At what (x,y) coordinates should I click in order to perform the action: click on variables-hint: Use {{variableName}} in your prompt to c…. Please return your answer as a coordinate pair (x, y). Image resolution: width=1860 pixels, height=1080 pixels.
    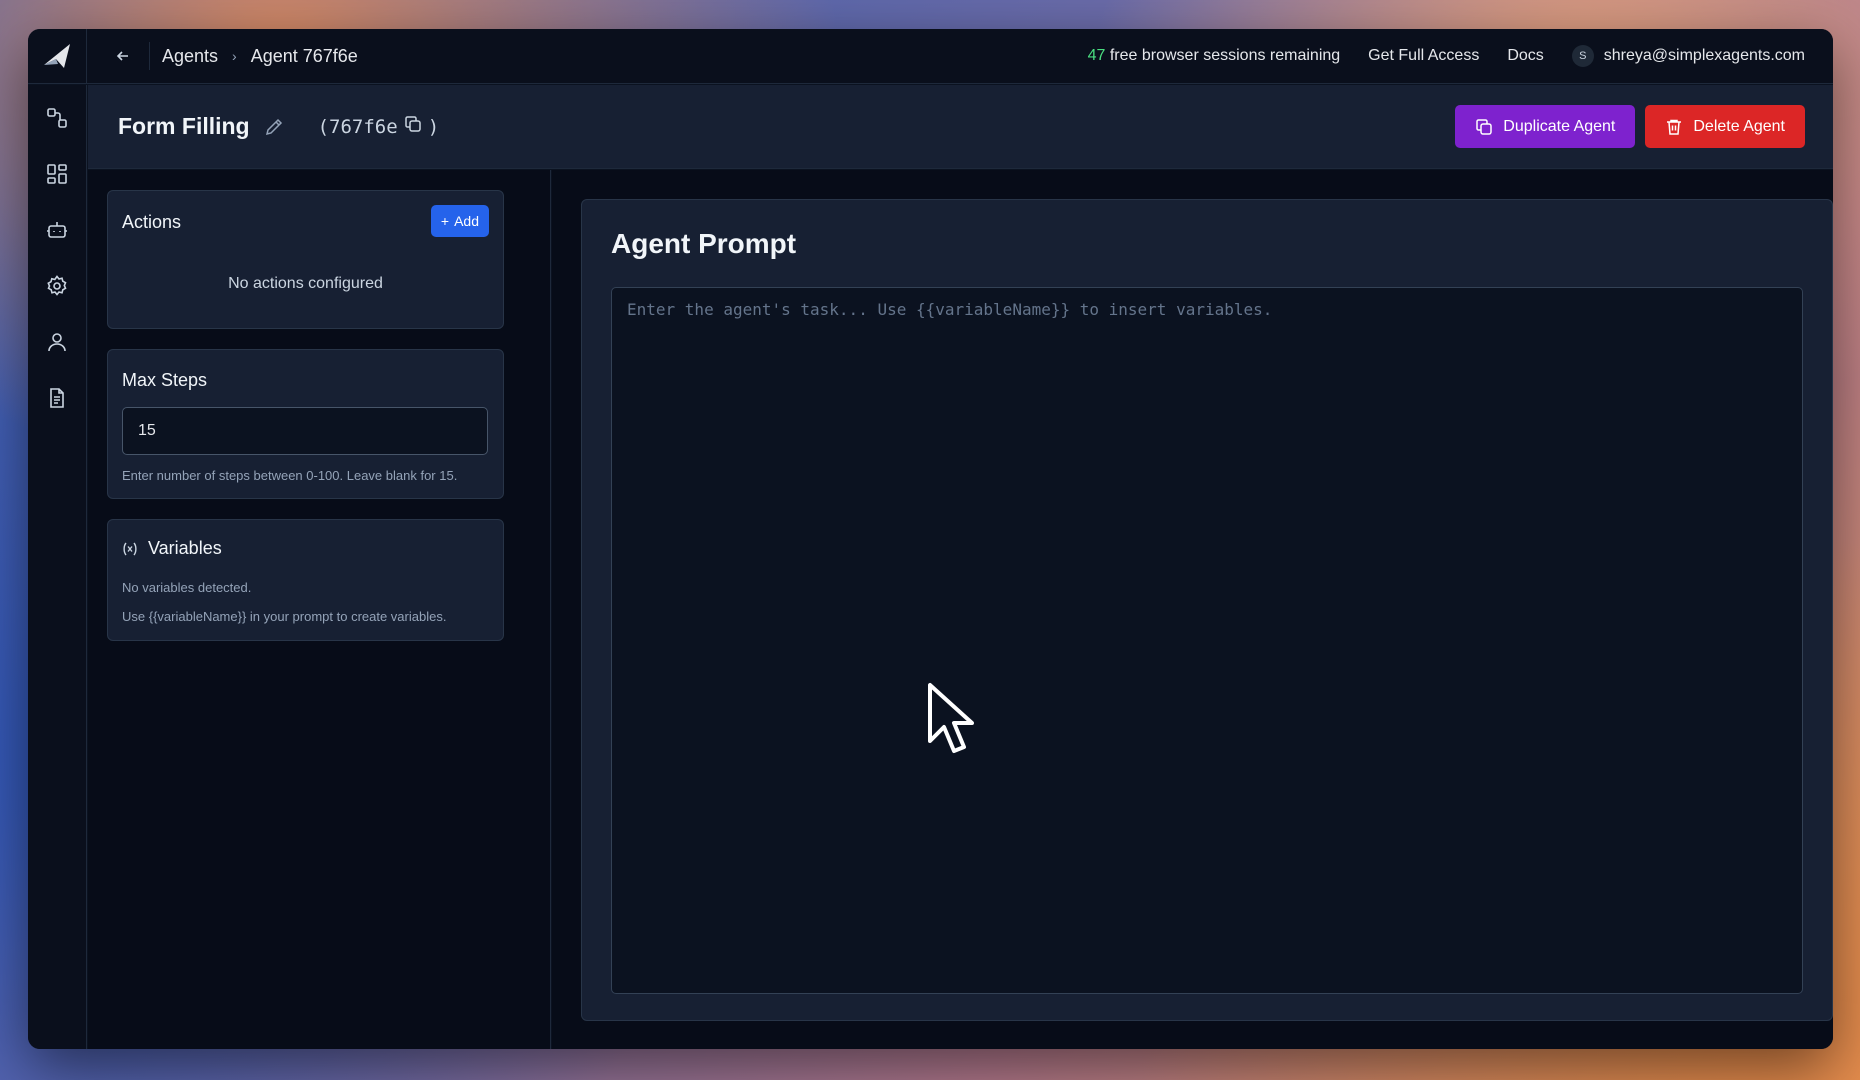
    Looking at the image, I should click on (284, 616).